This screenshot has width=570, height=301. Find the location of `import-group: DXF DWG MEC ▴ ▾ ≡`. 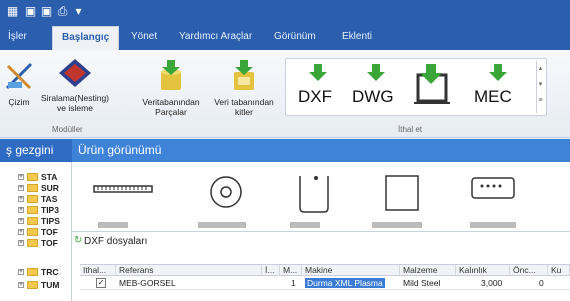

import-group: DXF DWG MEC ▴ ▾ ≡ is located at coordinates (416, 87).